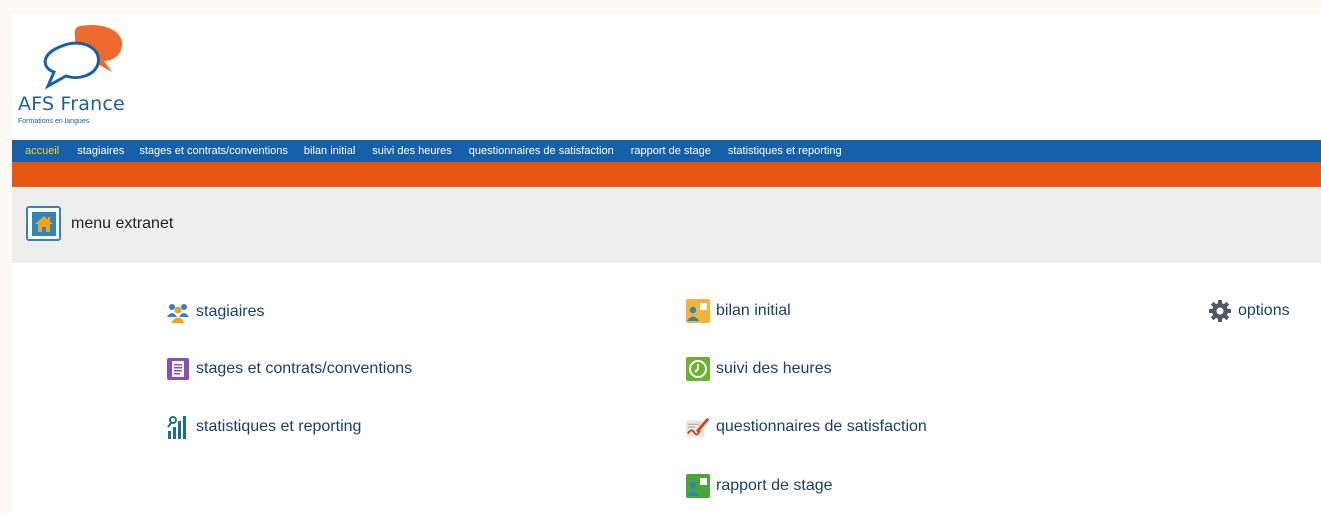 This screenshot has width=1321, height=513. I want to click on menu-link-label: stagiaires, so click(230, 311).